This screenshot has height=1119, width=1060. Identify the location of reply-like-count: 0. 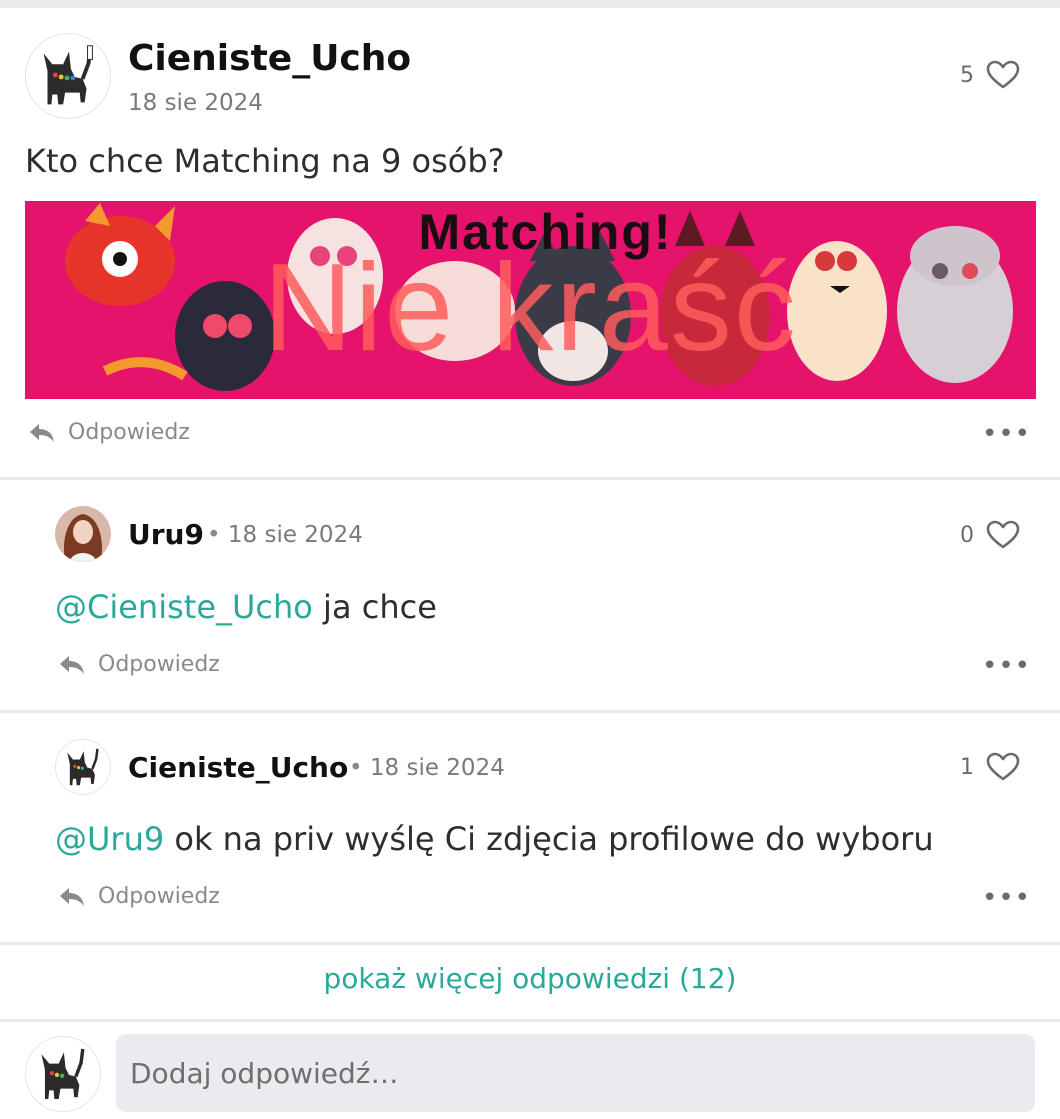
(967, 535).